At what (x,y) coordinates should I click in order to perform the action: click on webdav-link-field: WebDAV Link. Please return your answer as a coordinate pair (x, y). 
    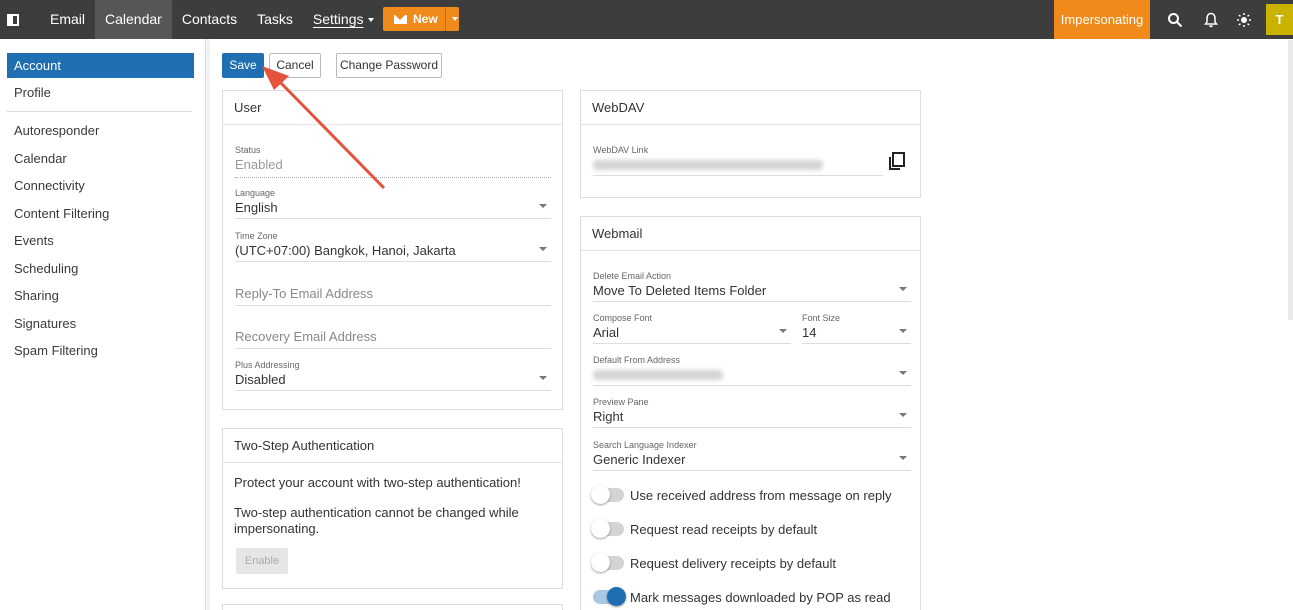
    Looking at the image, I should click on (738, 160).